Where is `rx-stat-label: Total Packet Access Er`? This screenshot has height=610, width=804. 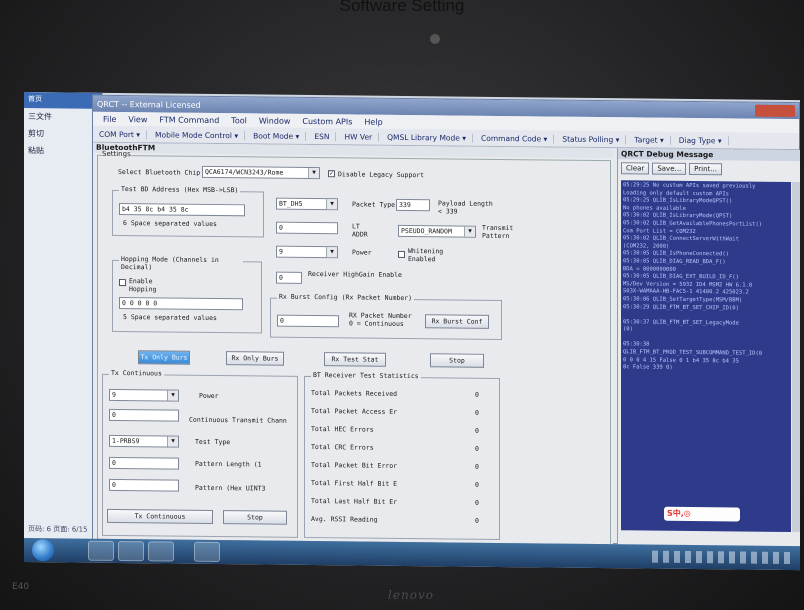 rx-stat-label: Total Packet Access Er is located at coordinates (354, 411).